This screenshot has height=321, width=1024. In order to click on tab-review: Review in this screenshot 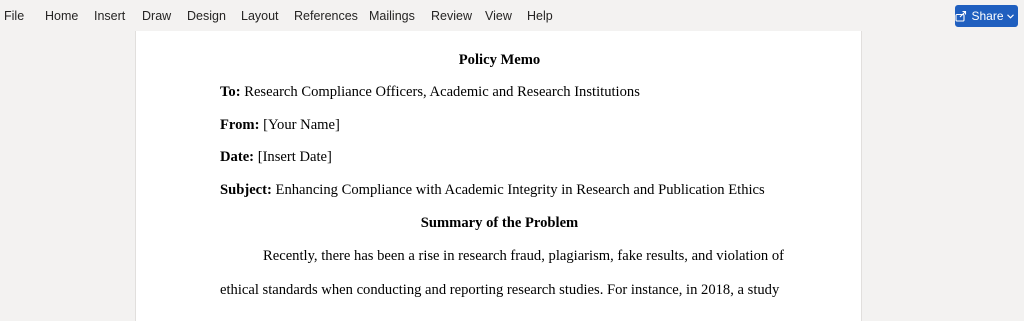, I will do `click(451, 16)`.